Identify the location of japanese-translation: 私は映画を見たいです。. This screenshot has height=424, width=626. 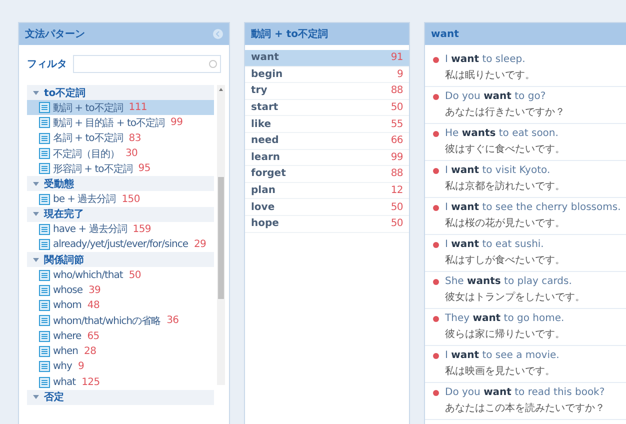
(500, 371).